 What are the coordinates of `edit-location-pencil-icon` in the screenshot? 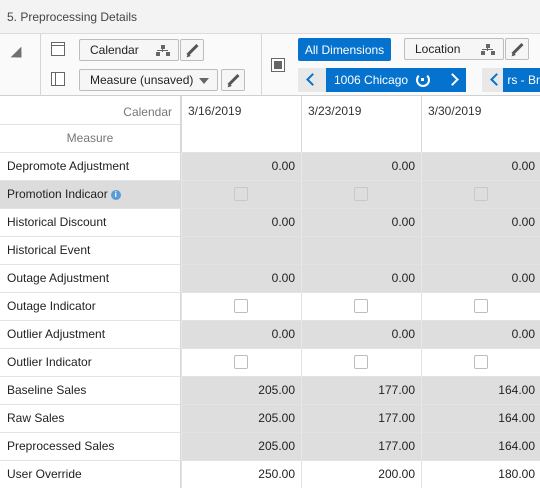 It's located at (517, 49).